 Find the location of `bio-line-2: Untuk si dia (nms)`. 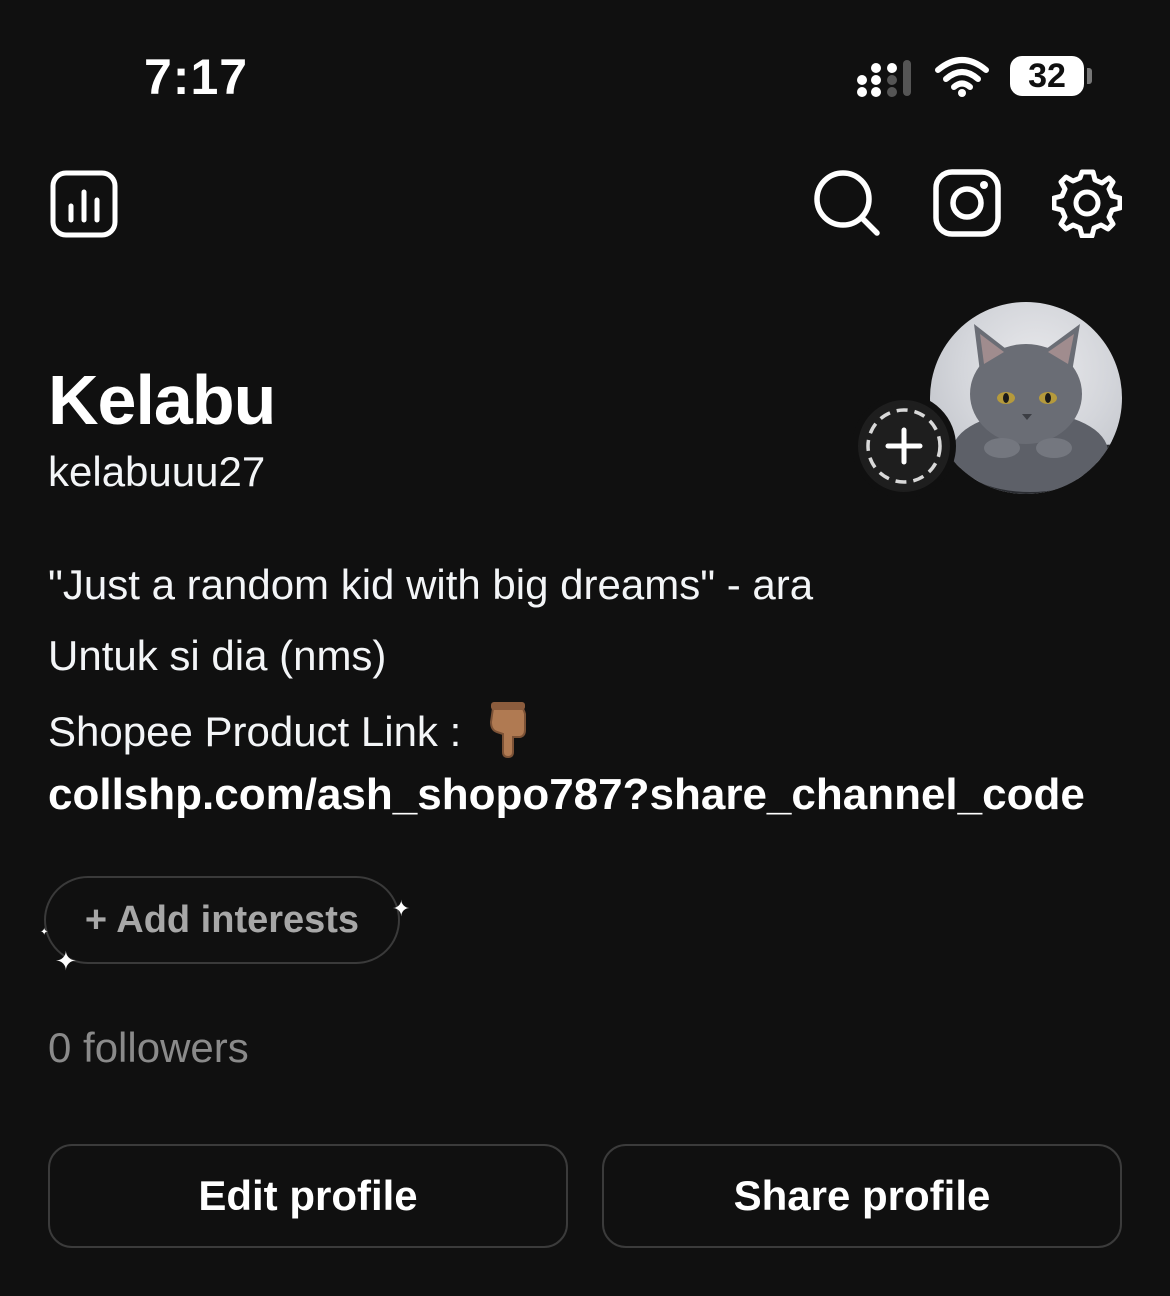

bio-line-2: Untuk si dia (nms) is located at coordinates (217, 655).